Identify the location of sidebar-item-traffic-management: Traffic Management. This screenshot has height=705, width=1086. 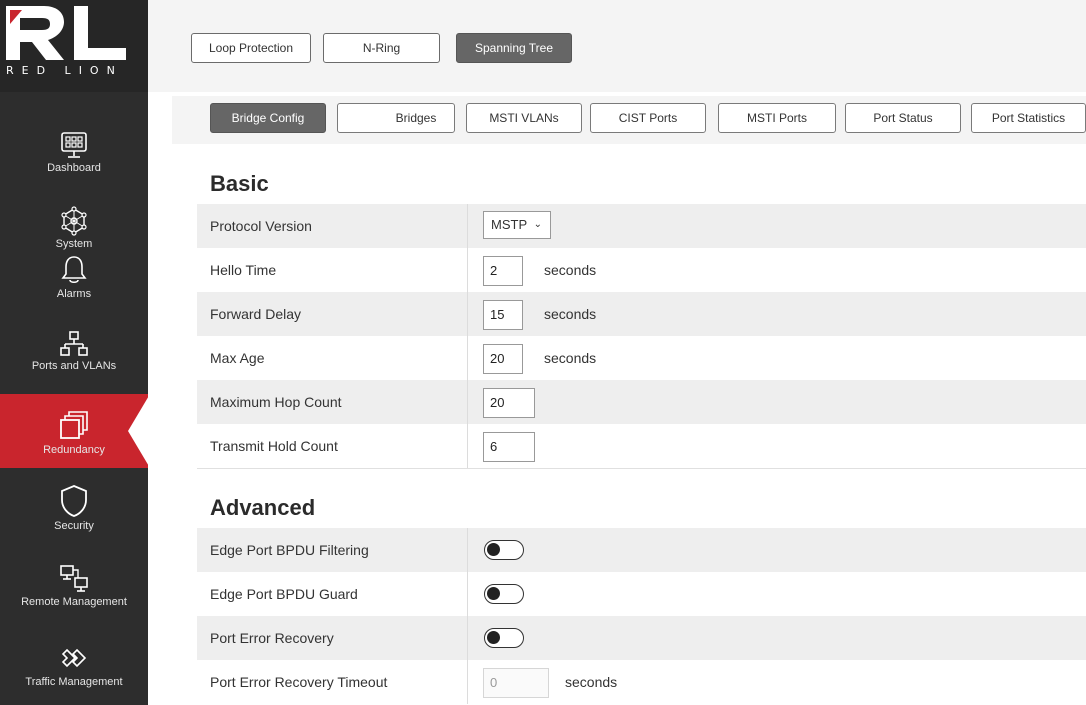
(74, 673).